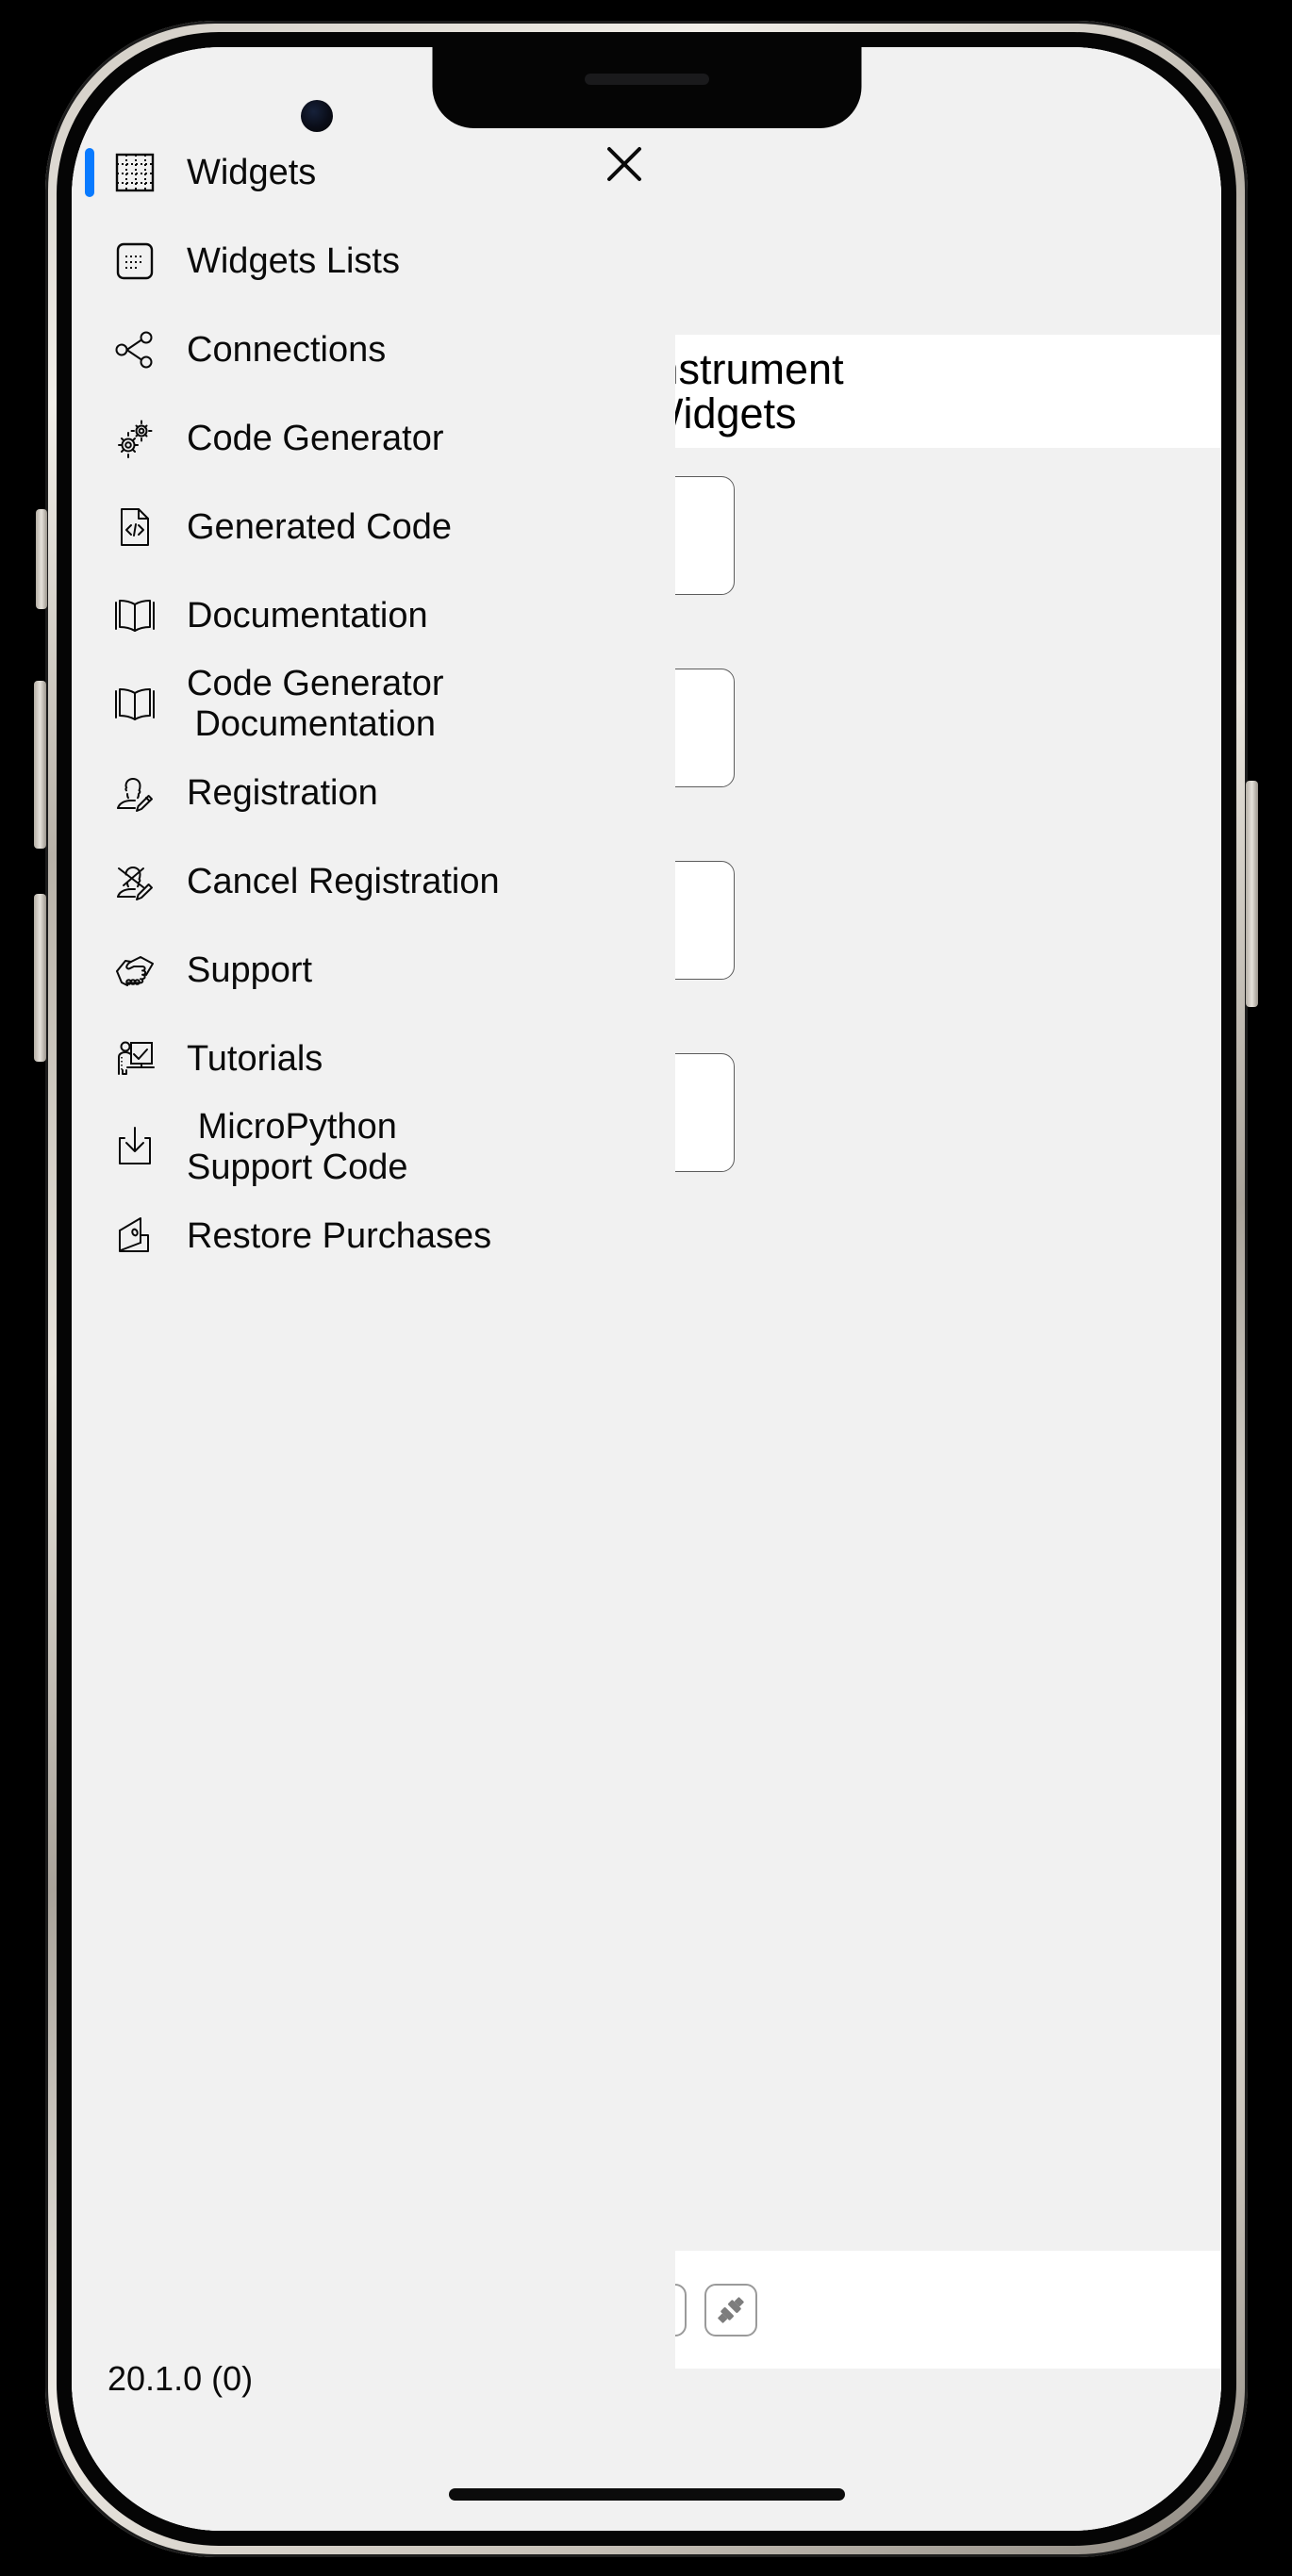  Describe the element at coordinates (135, 527) in the screenshot. I see `code-file-icon` at that location.